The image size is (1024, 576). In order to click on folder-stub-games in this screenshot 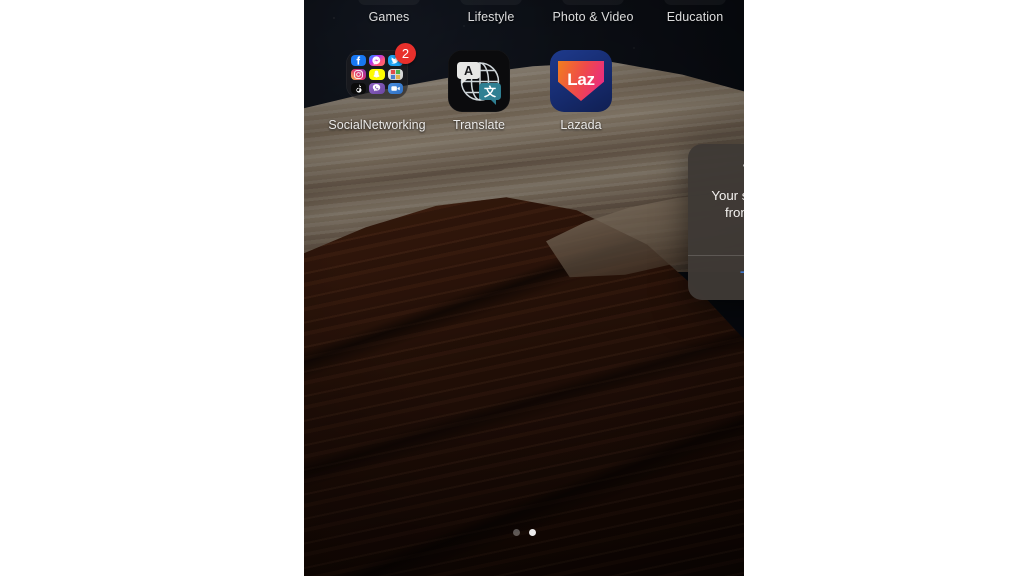, I will do `click(389, 2)`.